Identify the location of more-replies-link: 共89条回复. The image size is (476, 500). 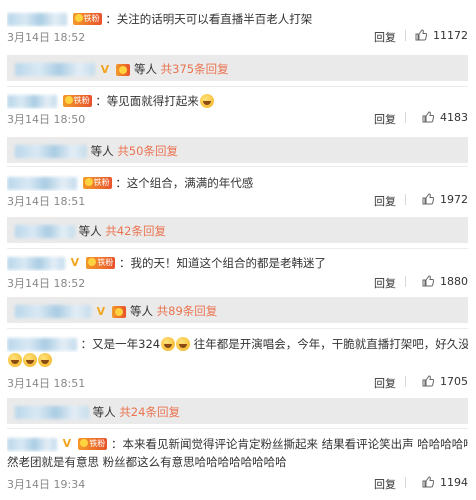
(187, 311).